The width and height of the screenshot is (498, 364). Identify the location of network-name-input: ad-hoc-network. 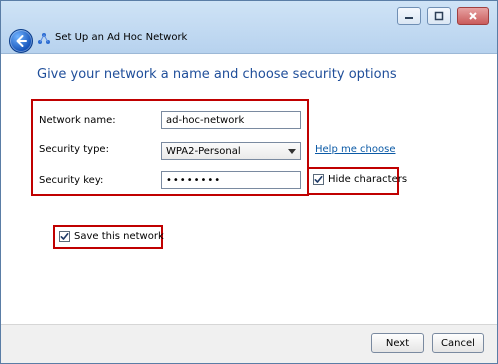
(231, 120).